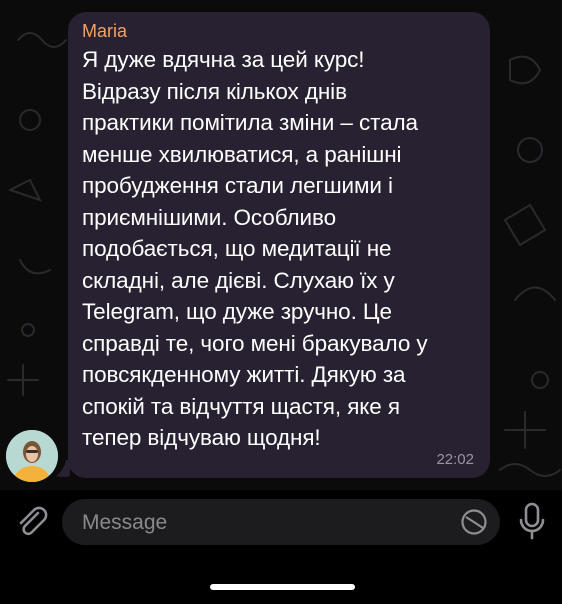 The image size is (562, 604). I want to click on home-indicator, so click(282, 587).